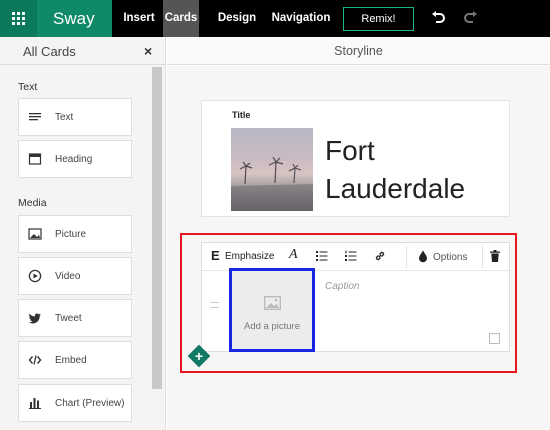 The image size is (550, 430). I want to click on card-item-chart: Chart (Preview), so click(75, 403).